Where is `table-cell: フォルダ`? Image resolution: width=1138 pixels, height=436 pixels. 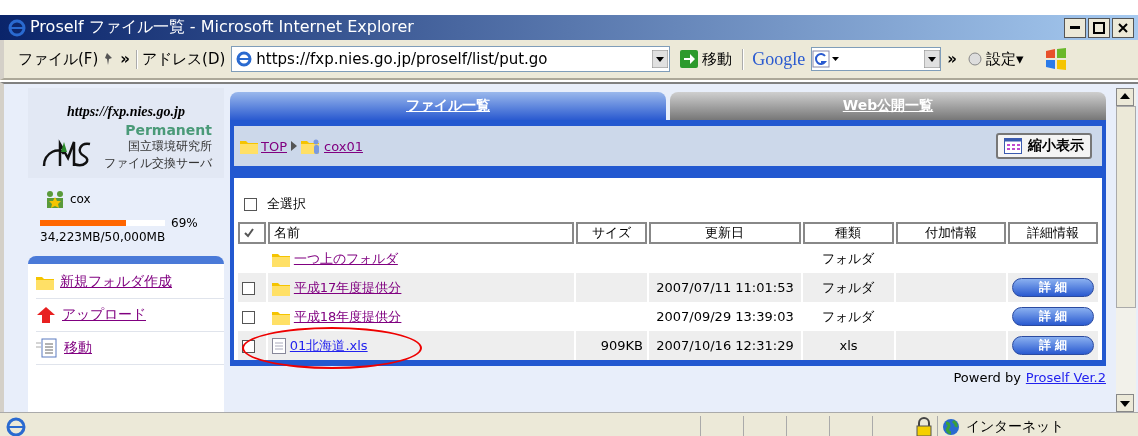
table-cell: フォルダ is located at coordinates (848, 287).